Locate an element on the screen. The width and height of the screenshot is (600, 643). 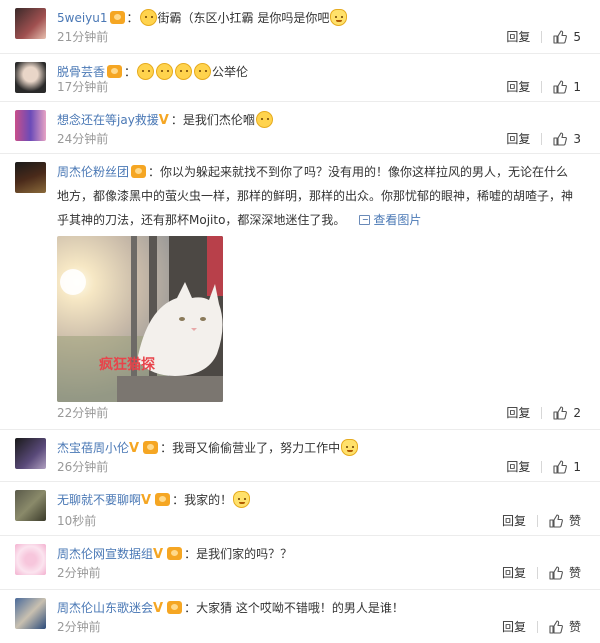
comment-item: 周杰伦山东歌迷会V ：大家猜 这个哎呦不错哦！的男人是谁！ 2分钟前 回复 赞 is located at coordinates (300, 616).